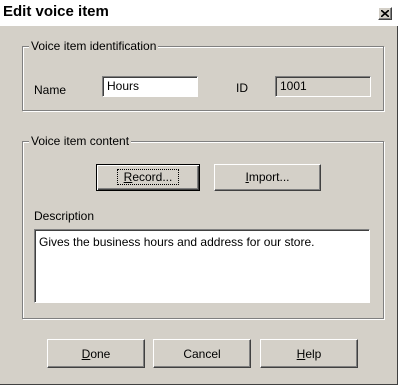 The width and height of the screenshot is (398, 385). Describe the element at coordinates (199, 13) in the screenshot. I see `title-bar: Edit voice item` at that location.